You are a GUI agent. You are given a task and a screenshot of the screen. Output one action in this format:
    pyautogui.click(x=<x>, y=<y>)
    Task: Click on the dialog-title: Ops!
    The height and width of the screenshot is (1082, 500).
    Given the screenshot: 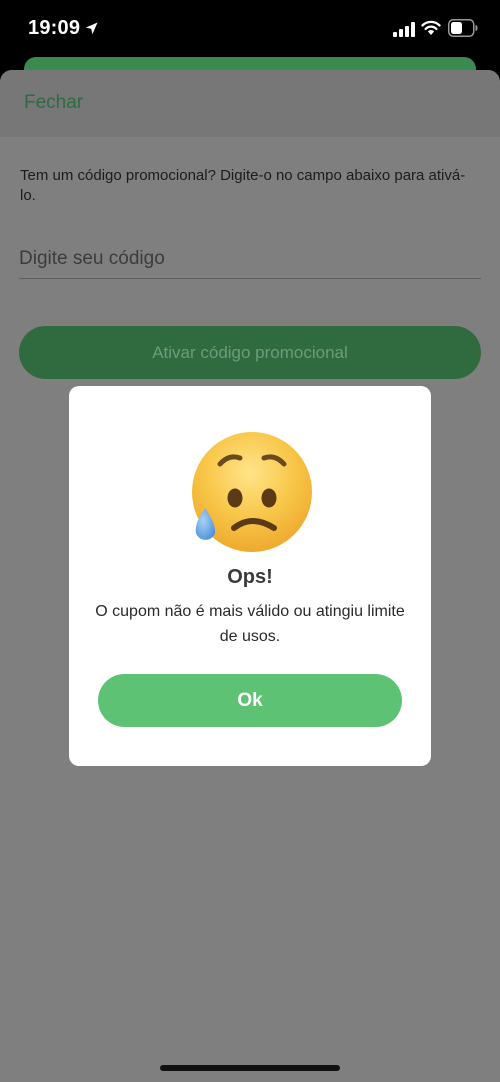 What is the action you would take?
    pyautogui.click(x=250, y=577)
    